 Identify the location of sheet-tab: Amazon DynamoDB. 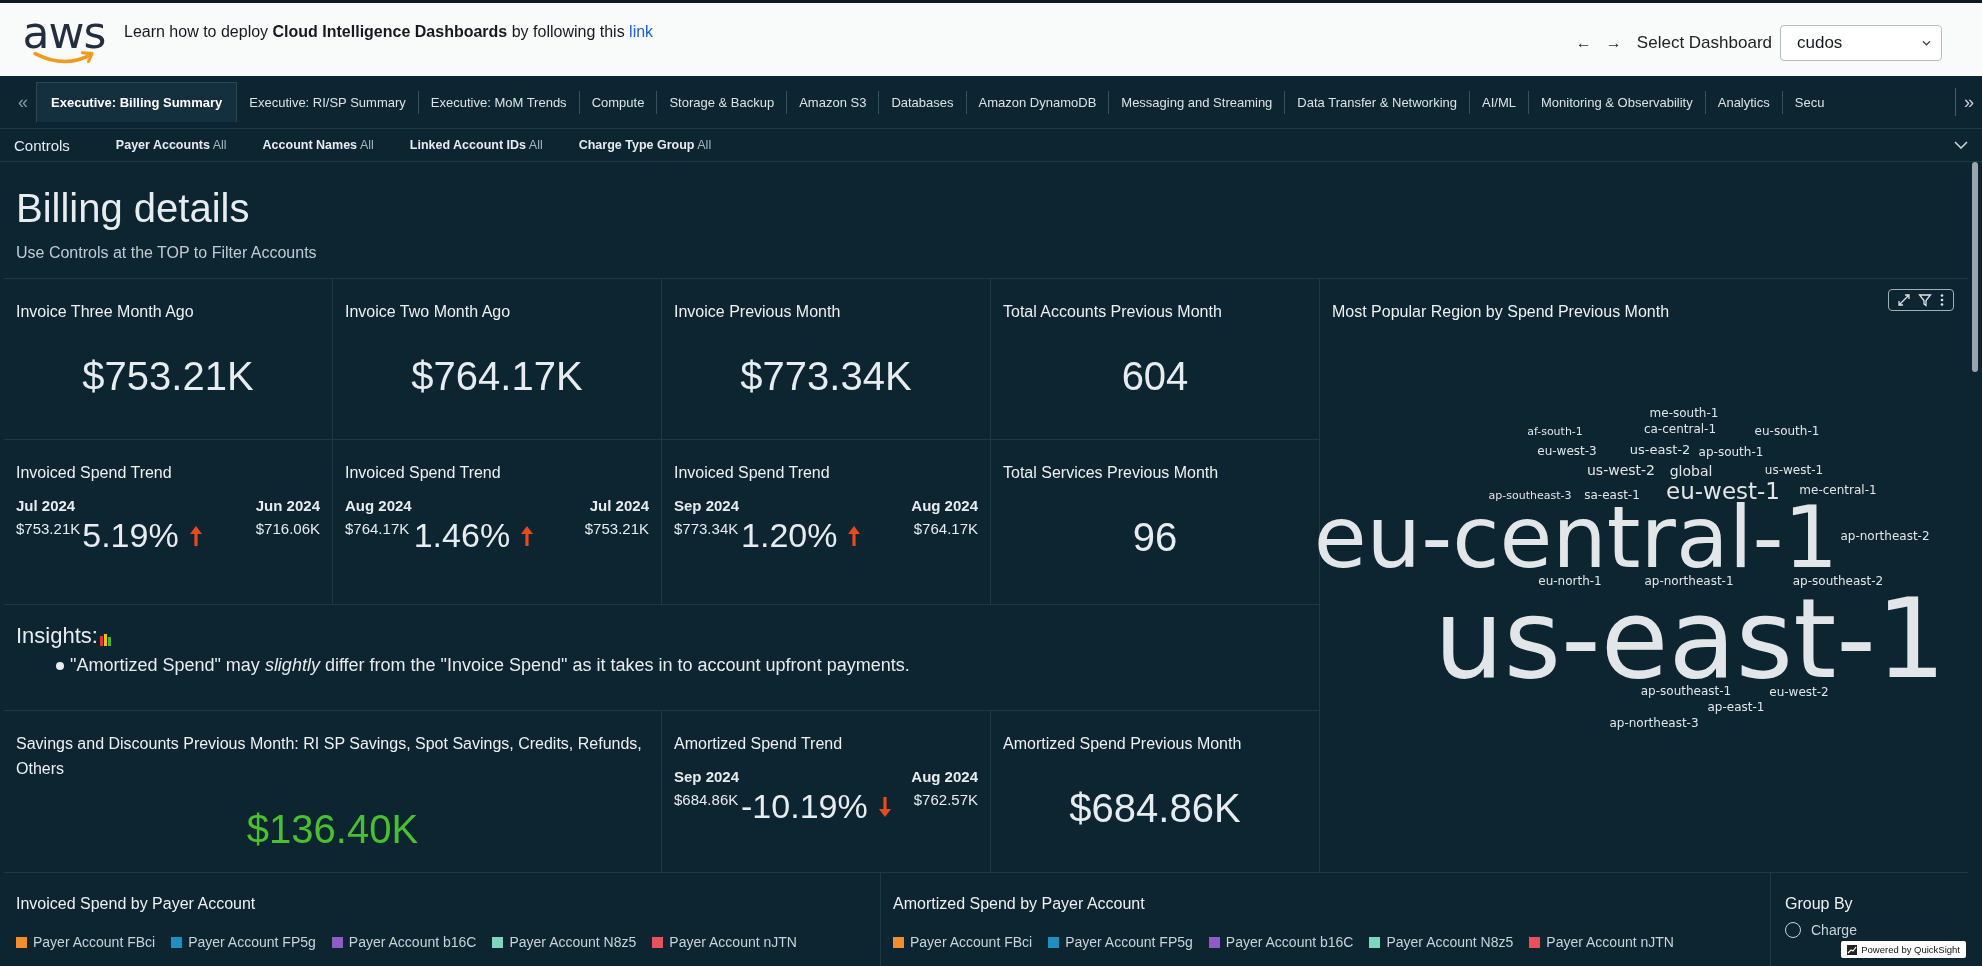
(1037, 102).